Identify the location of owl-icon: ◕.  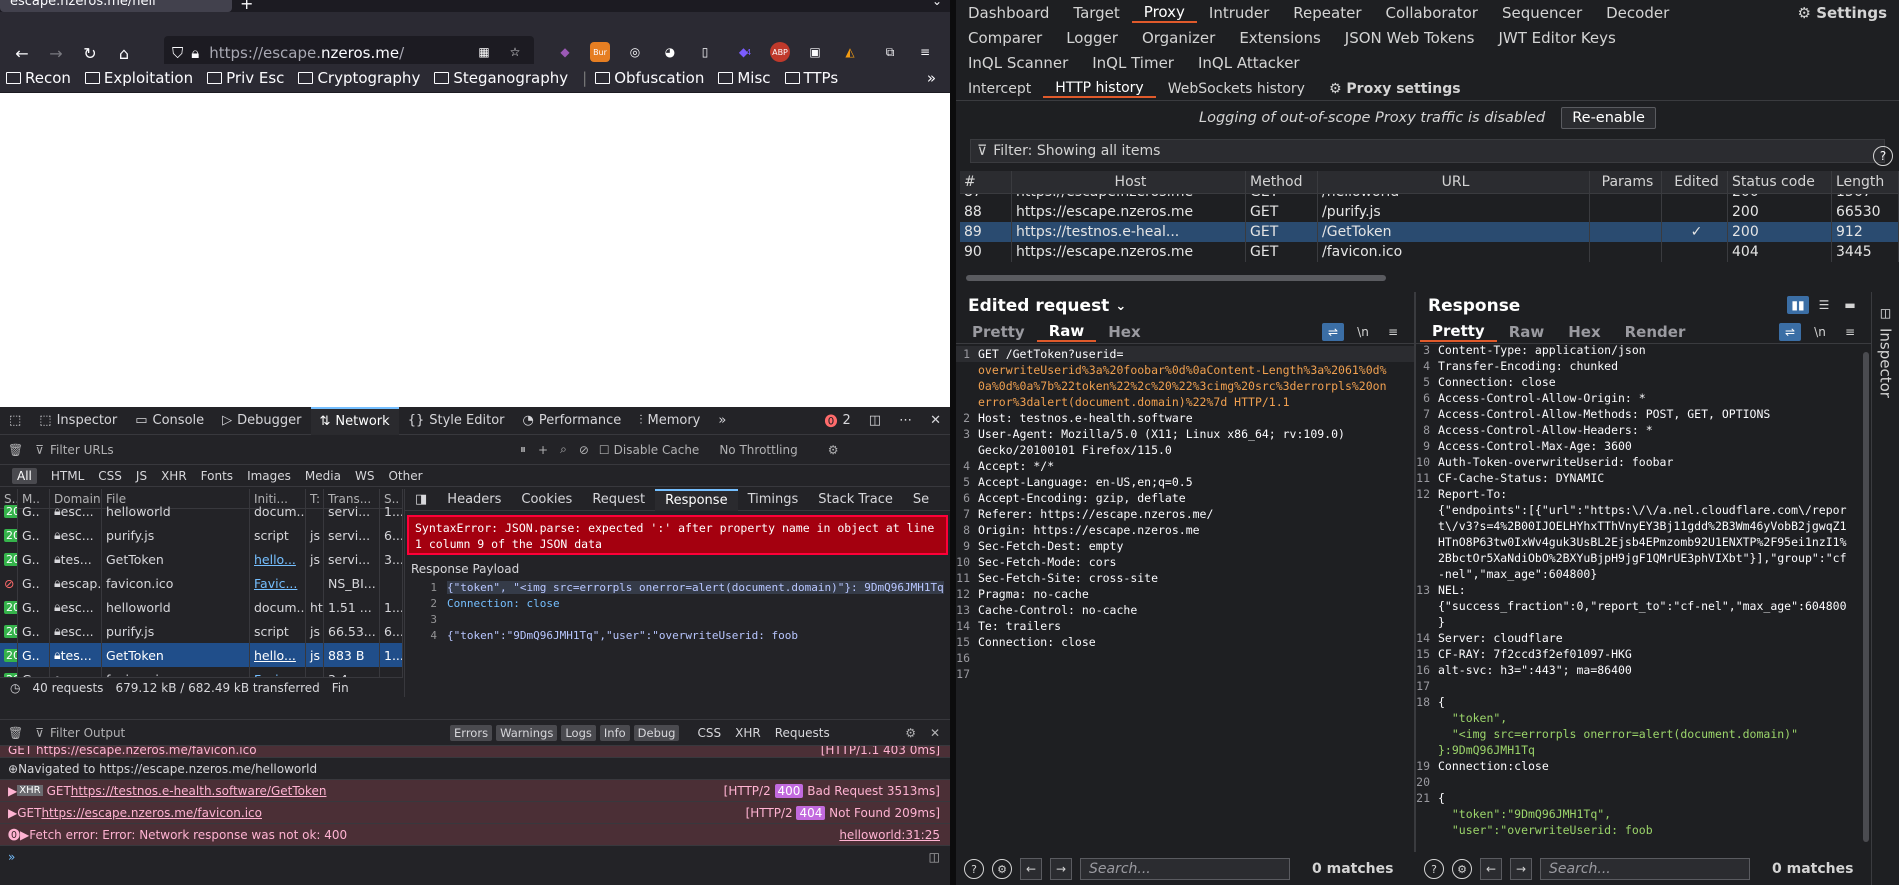
(670, 52).